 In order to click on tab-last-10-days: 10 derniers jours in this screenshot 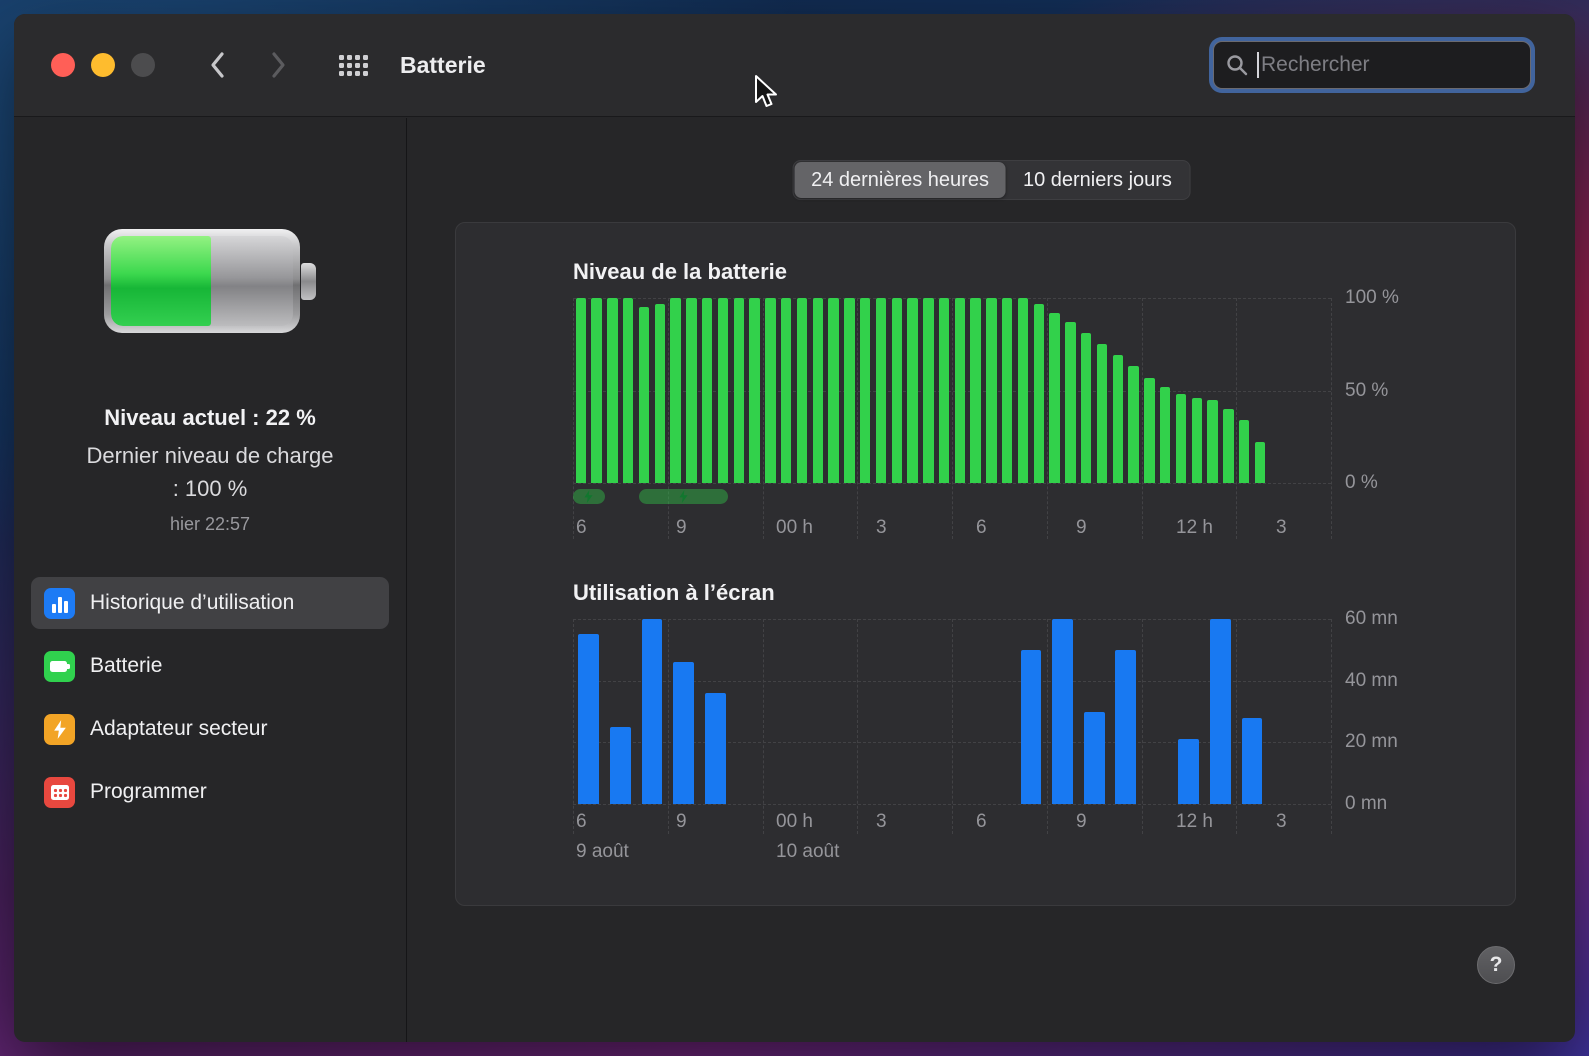, I will do `click(1097, 180)`.